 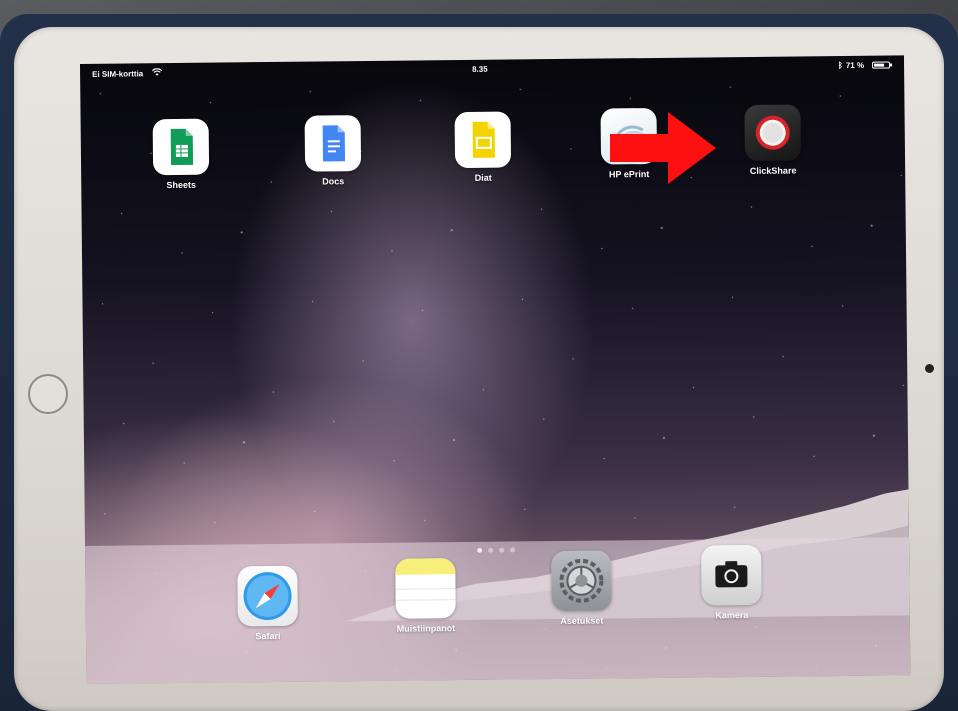 What do you see at coordinates (483, 140) in the screenshot?
I see `slides-icon` at bounding box center [483, 140].